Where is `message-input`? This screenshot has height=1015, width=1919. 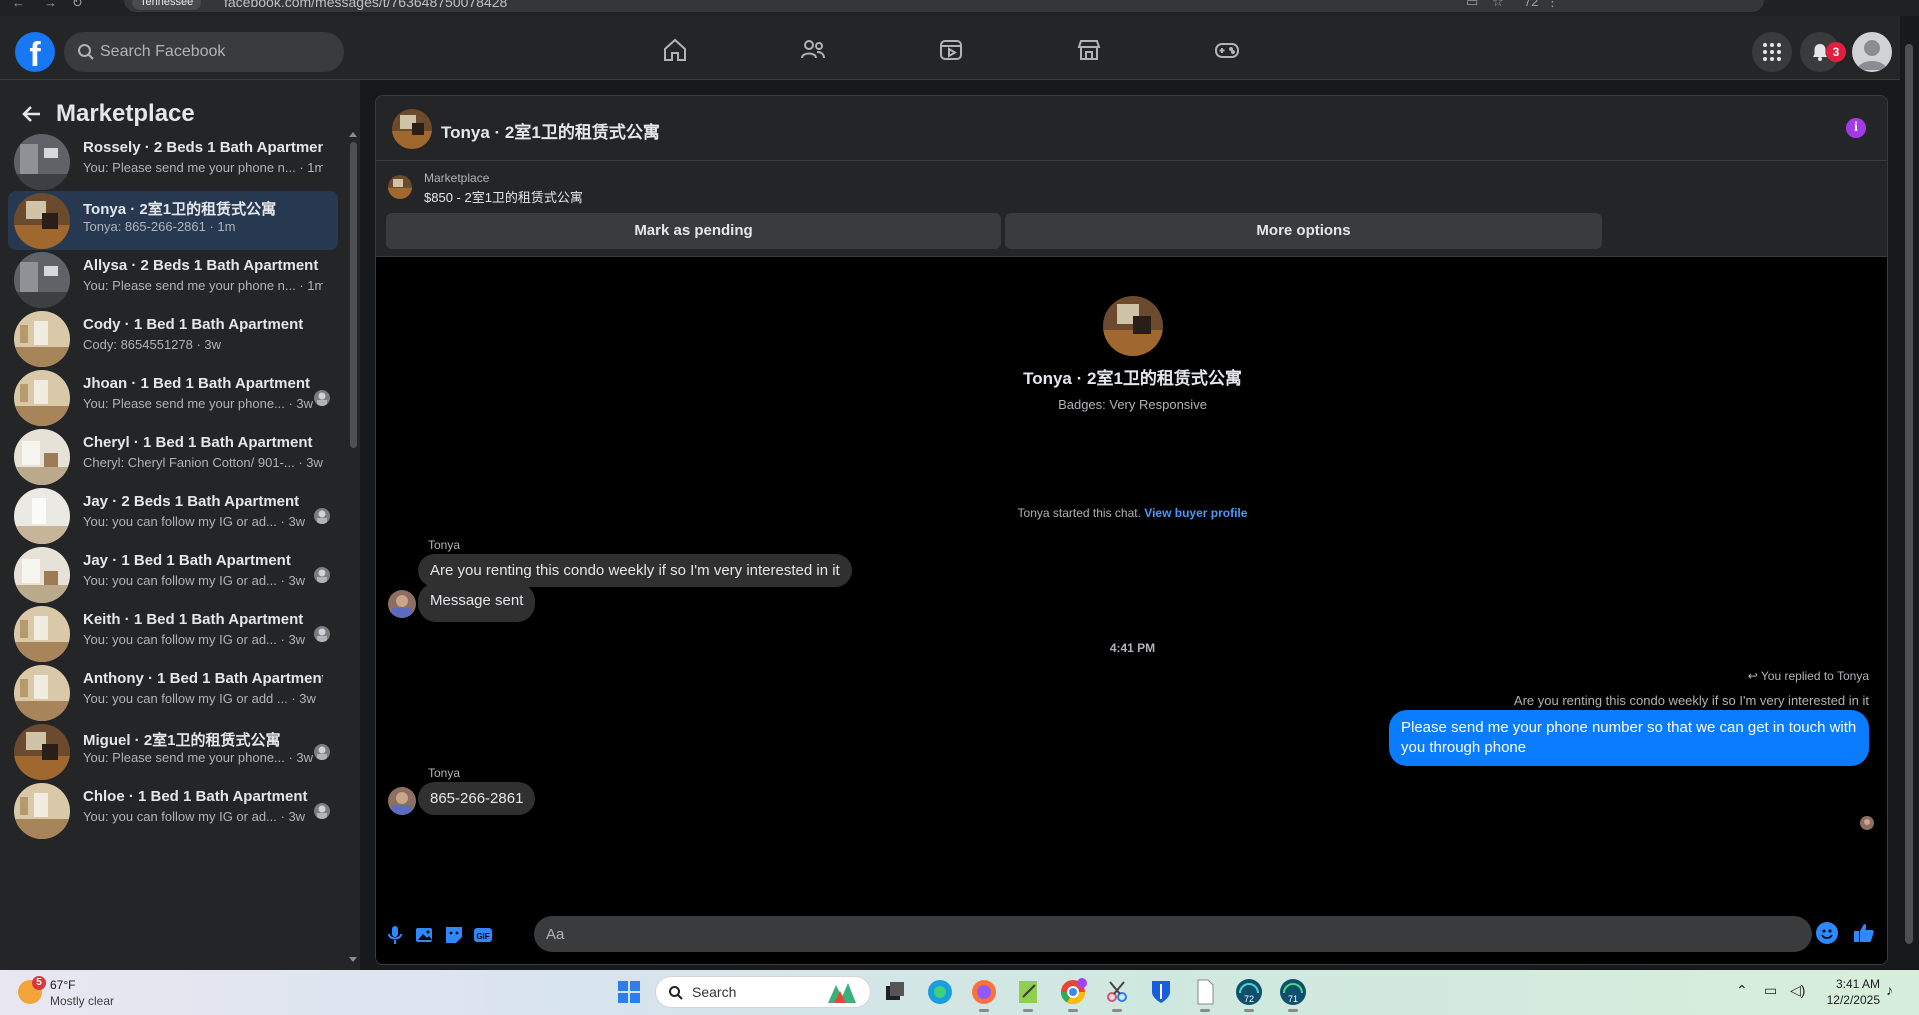
message-input is located at coordinates (1146, 934).